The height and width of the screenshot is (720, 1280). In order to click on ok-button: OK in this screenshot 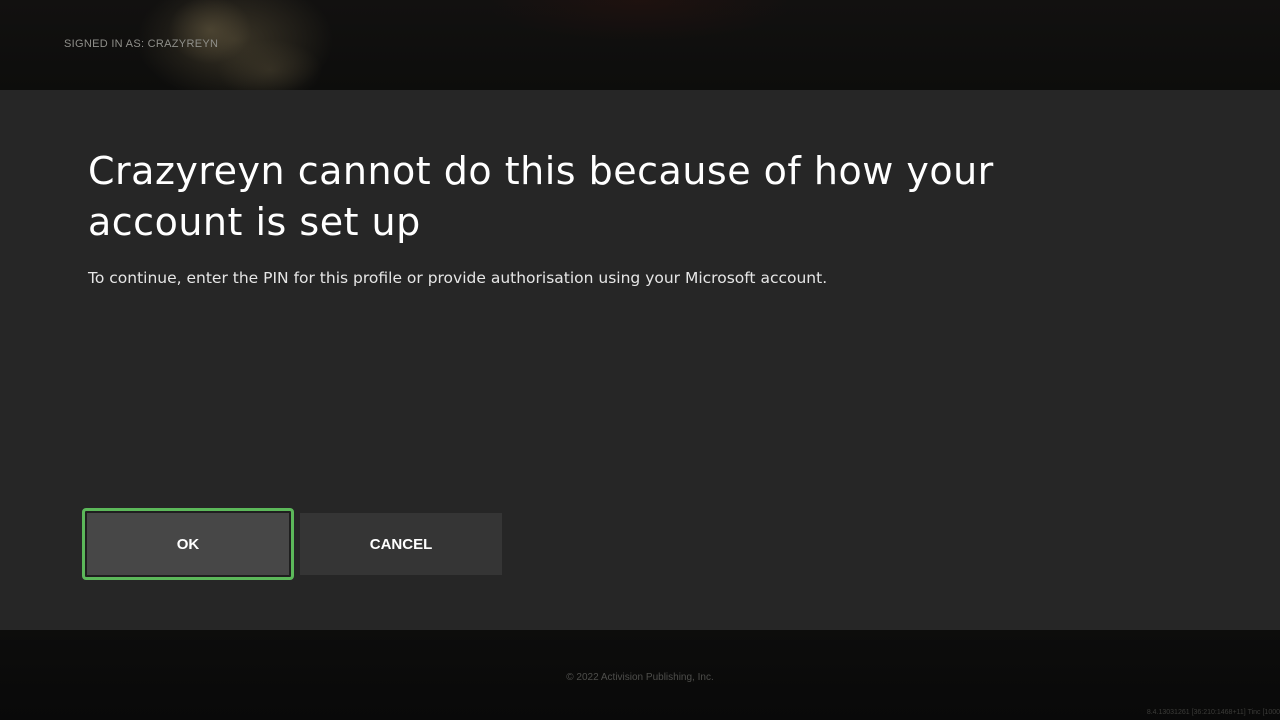, I will do `click(188, 544)`.